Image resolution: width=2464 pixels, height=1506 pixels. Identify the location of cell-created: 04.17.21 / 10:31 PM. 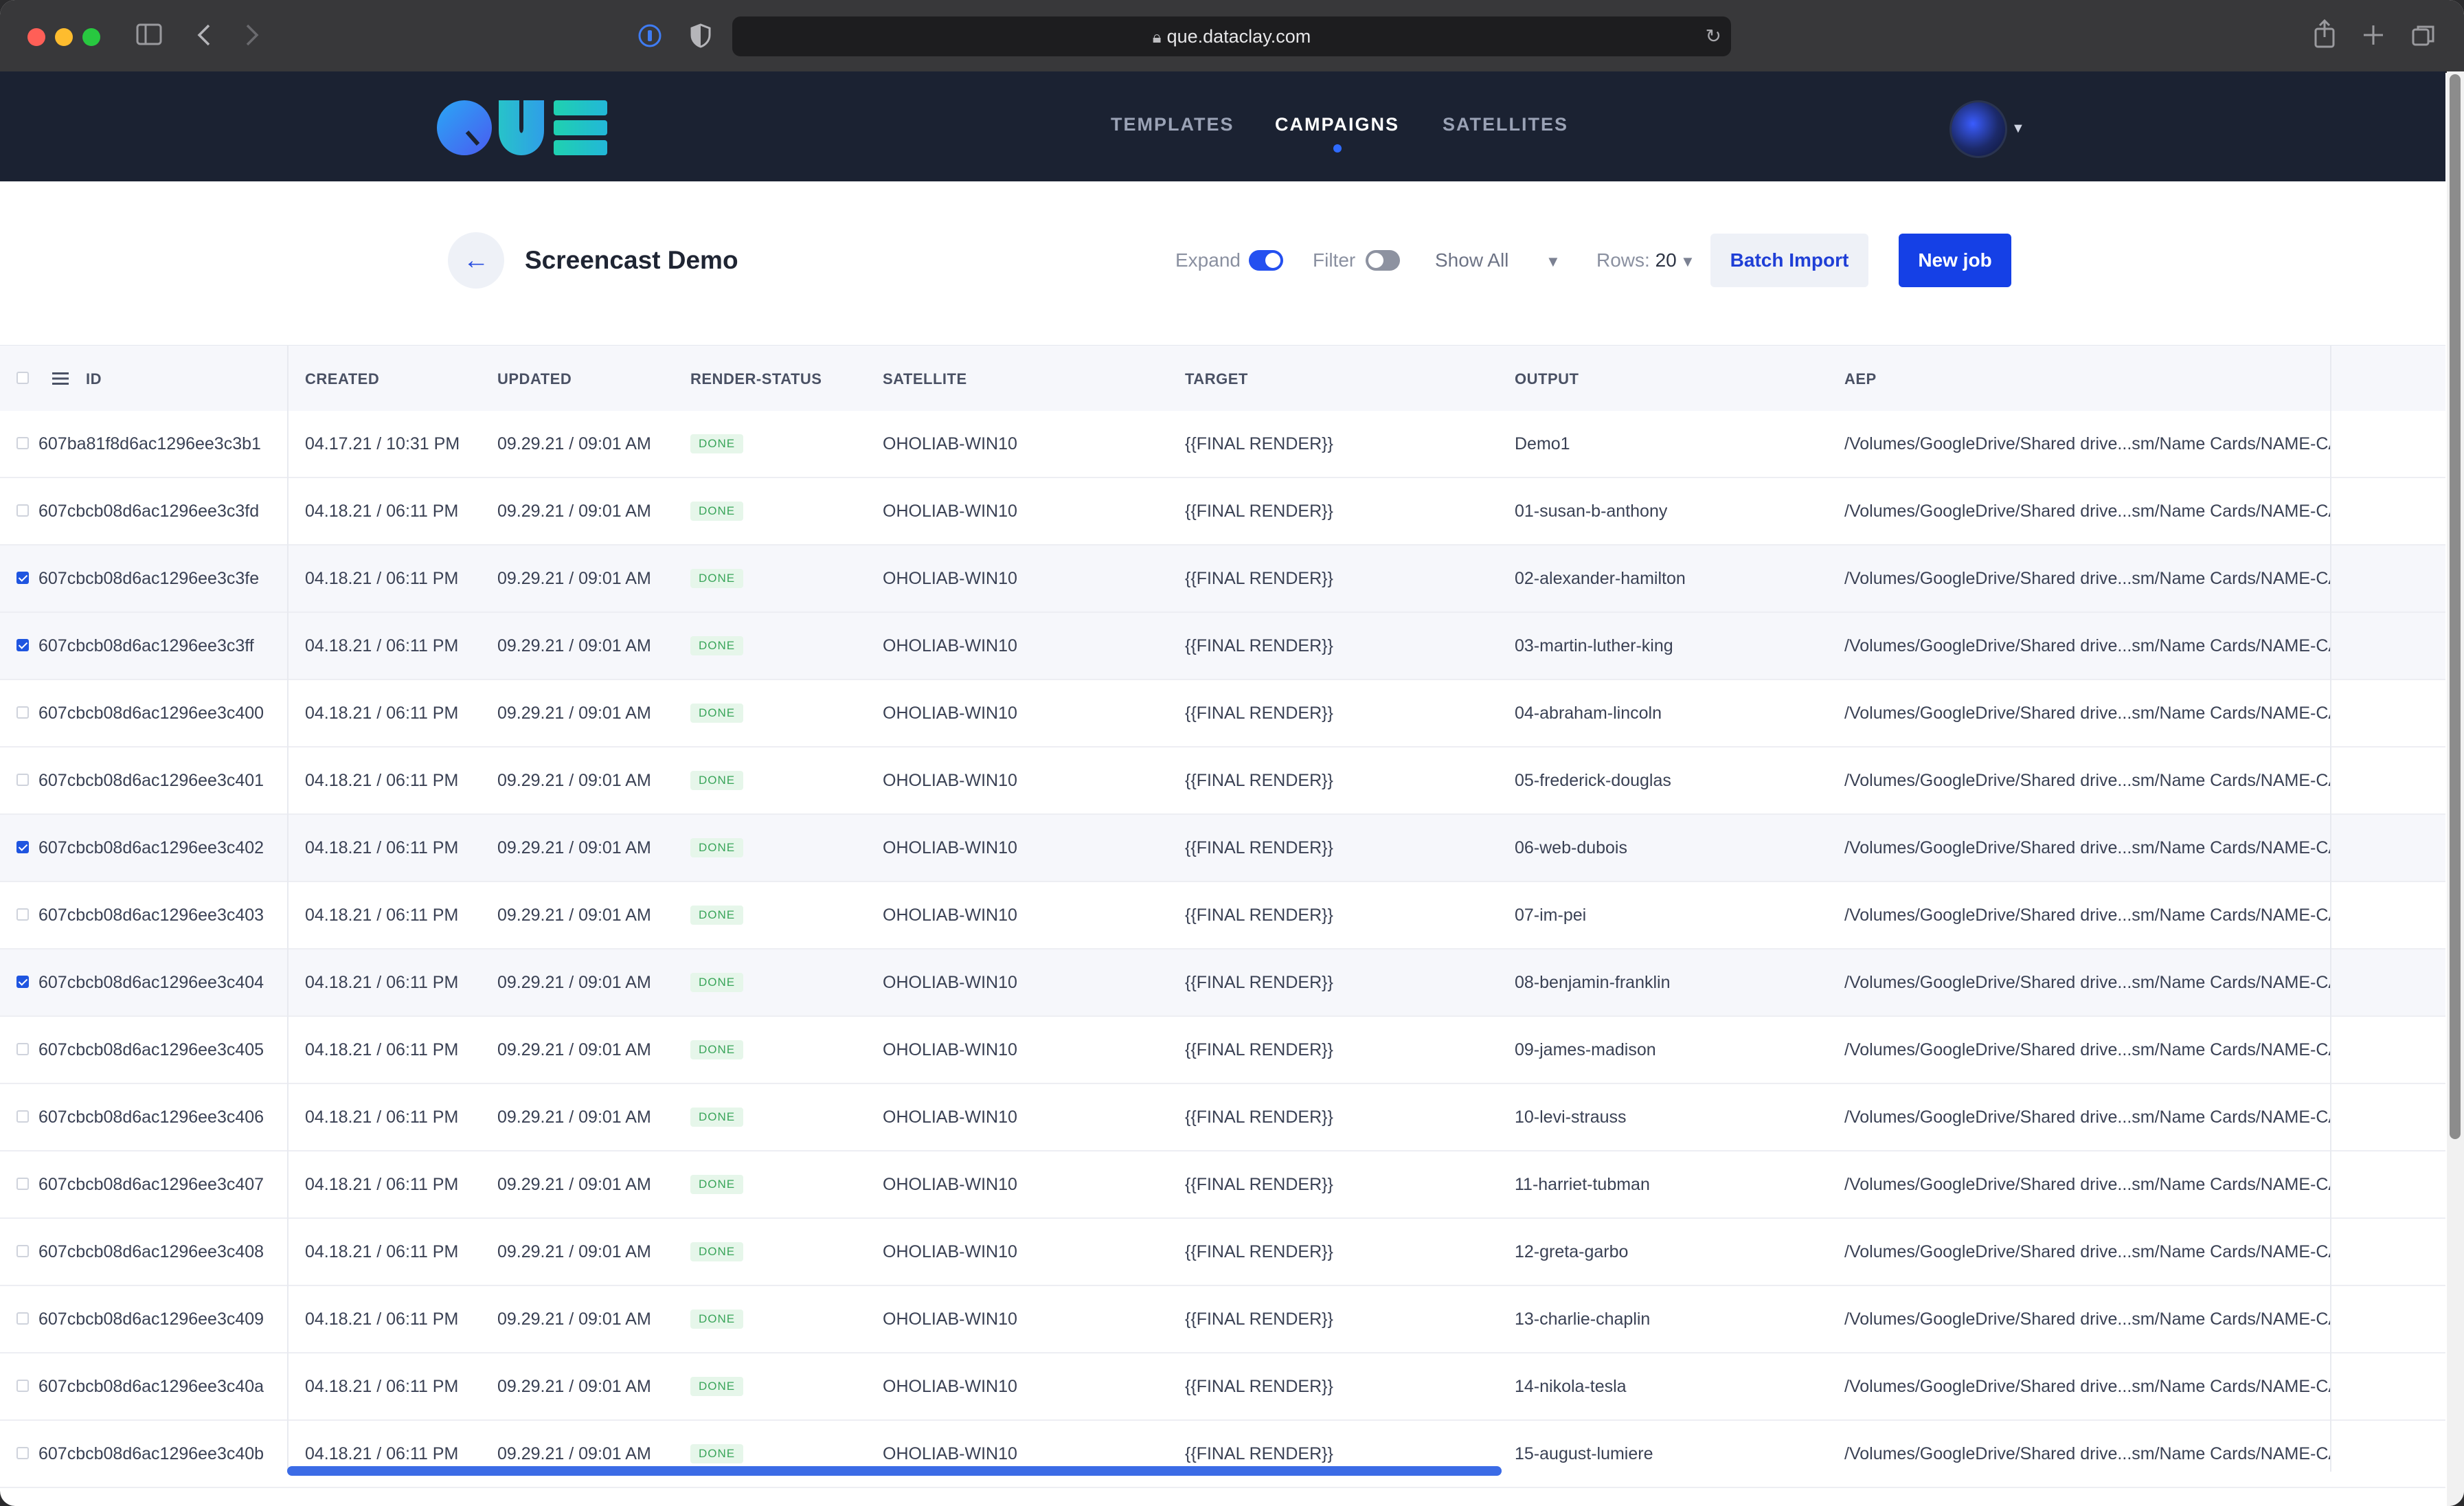
(382, 443).